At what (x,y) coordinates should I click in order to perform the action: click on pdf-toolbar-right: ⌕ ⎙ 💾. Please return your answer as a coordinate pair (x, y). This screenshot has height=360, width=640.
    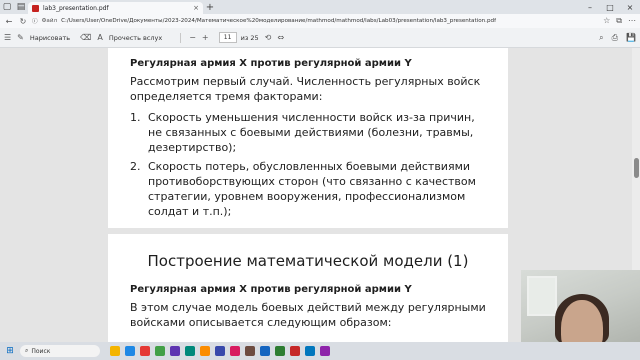
    Looking at the image, I should click on (617, 38).